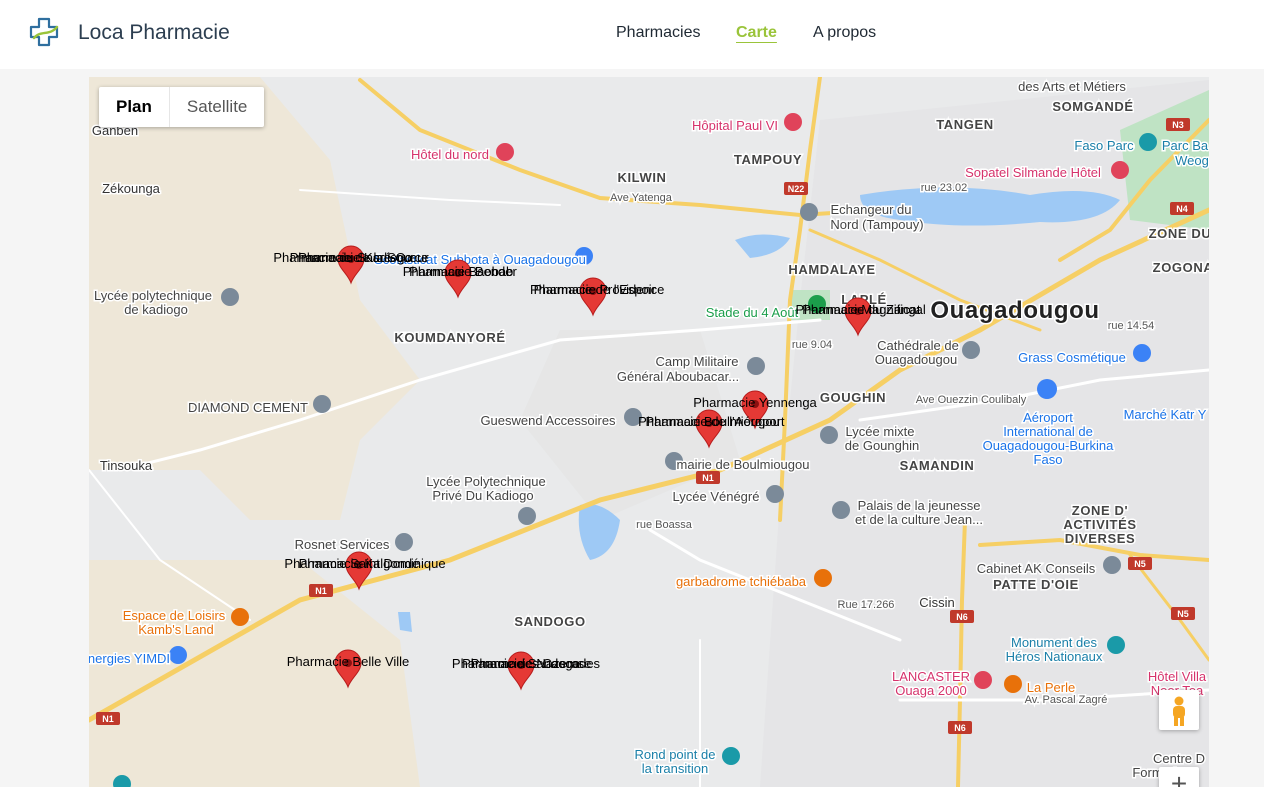 The image size is (1264, 787). Describe the element at coordinates (812, 345) in the screenshot. I see `map-place-label: rue 9.04` at that location.